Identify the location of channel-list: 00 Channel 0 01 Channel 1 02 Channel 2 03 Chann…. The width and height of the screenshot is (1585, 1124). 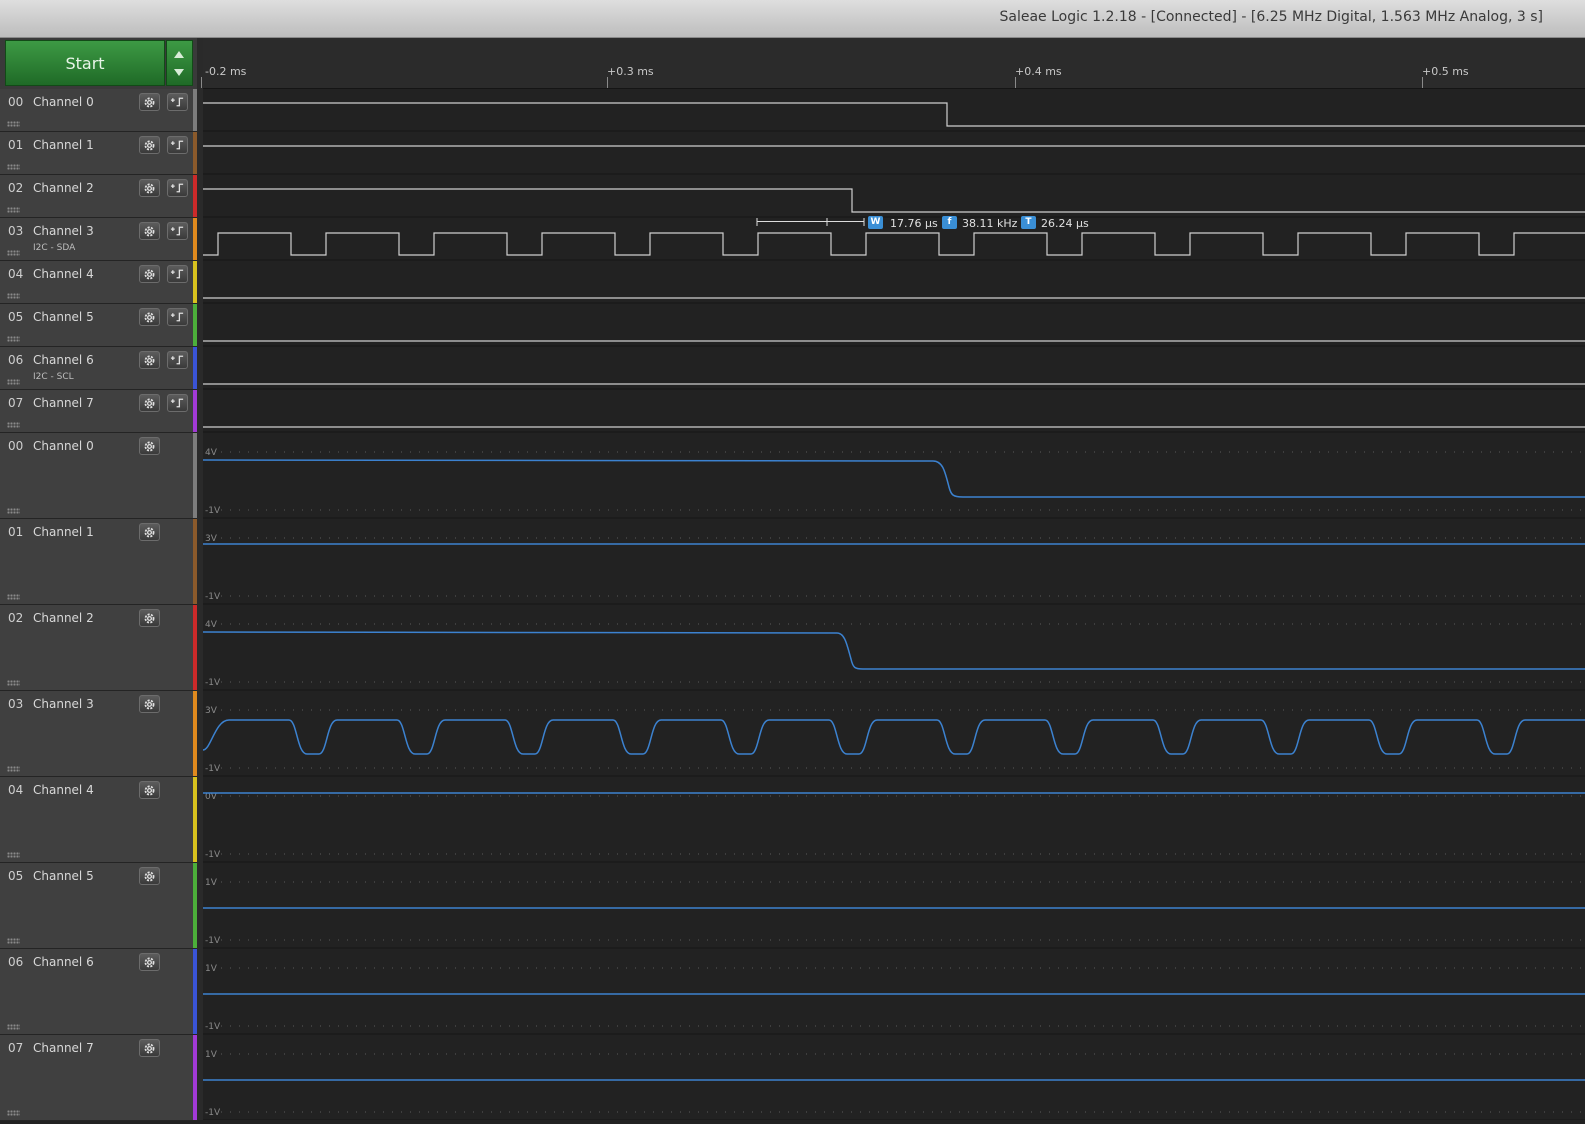
(98, 605).